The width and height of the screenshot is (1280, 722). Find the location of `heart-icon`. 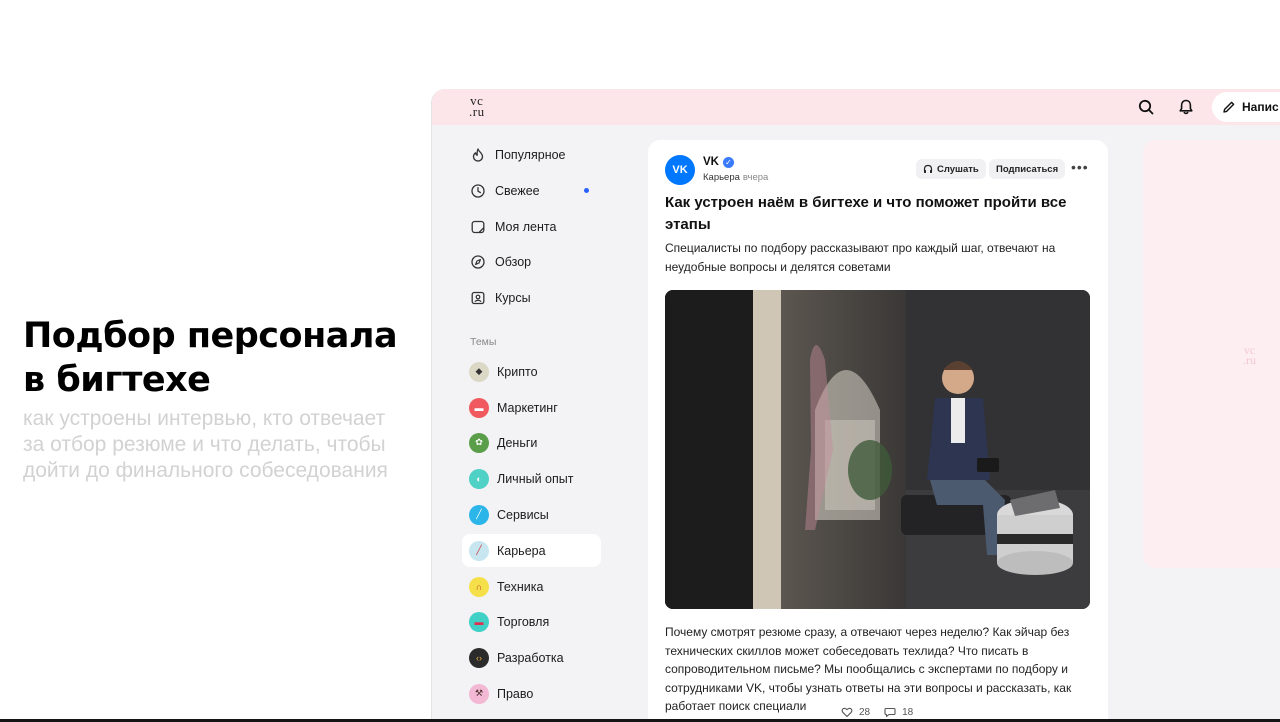

heart-icon is located at coordinates (847, 712).